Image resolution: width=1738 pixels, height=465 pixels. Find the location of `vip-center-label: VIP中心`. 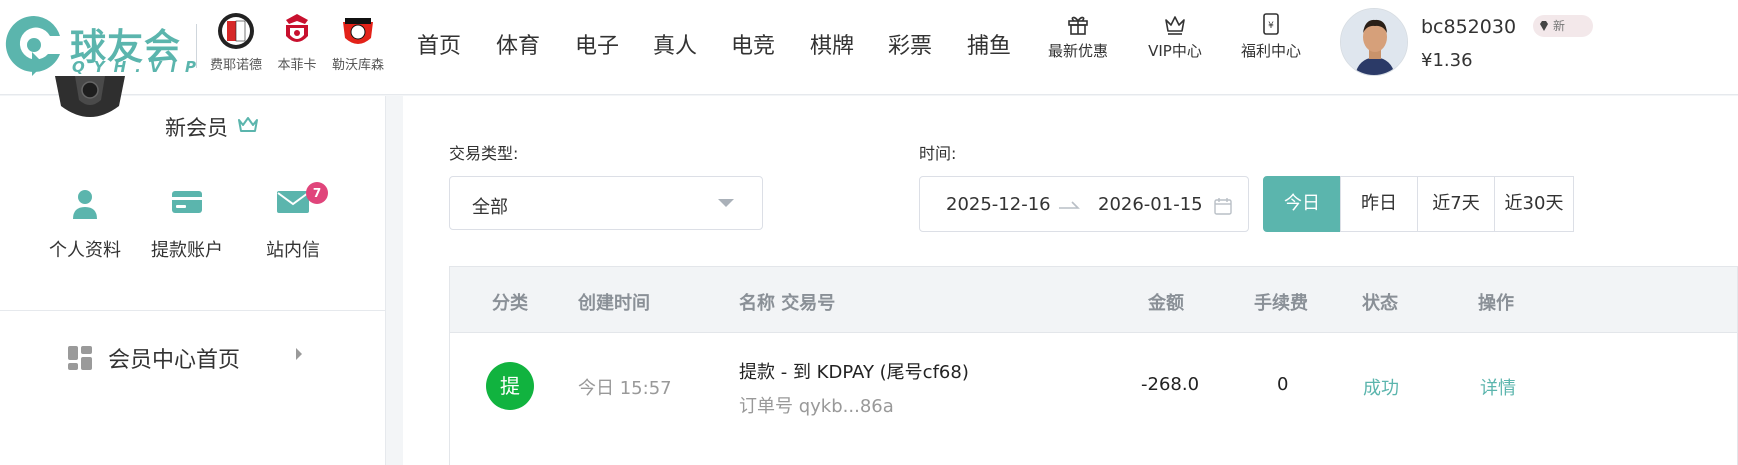

vip-center-label: VIP中心 is located at coordinates (1175, 51).